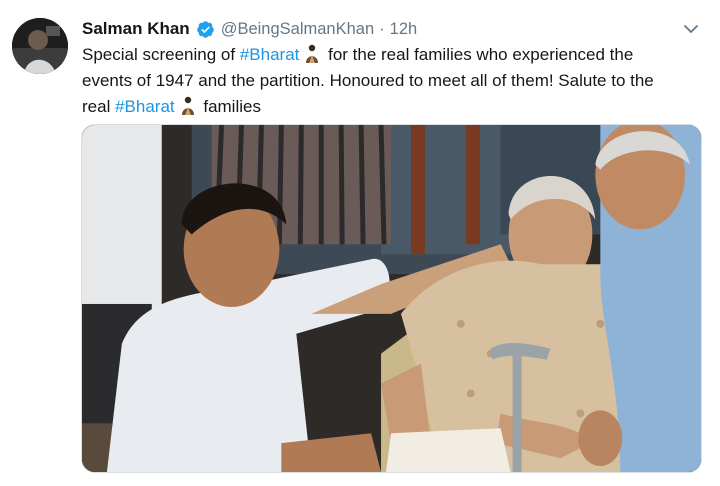 Image resolution: width=720 pixels, height=486 pixels. I want to click on text-segment: Special screening of, so click(161, 54).